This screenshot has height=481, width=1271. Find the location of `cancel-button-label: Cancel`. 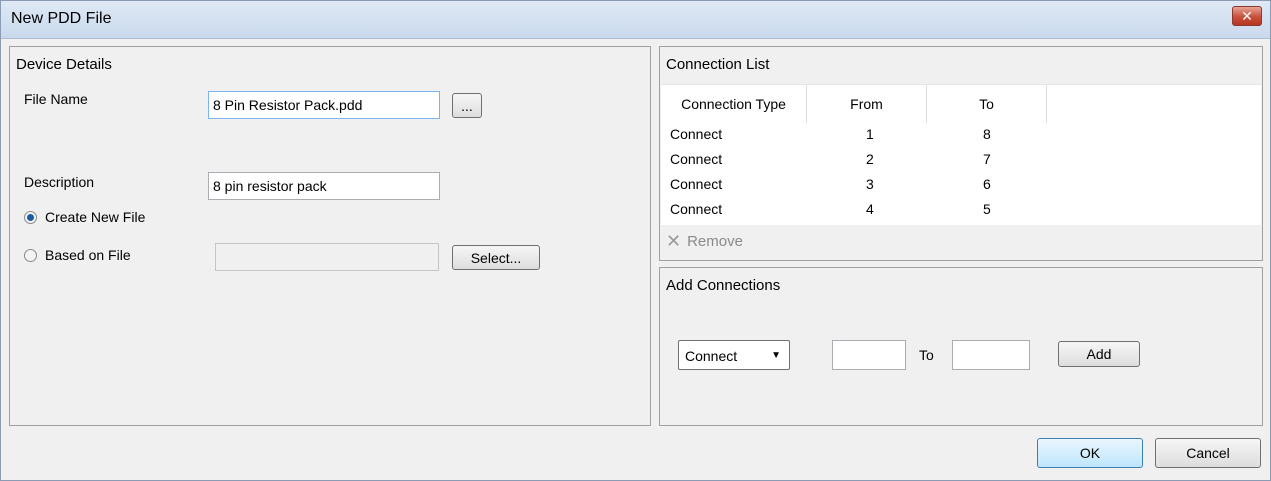

cancel-button-label: Cancel is located at coordinates (1208, 453).